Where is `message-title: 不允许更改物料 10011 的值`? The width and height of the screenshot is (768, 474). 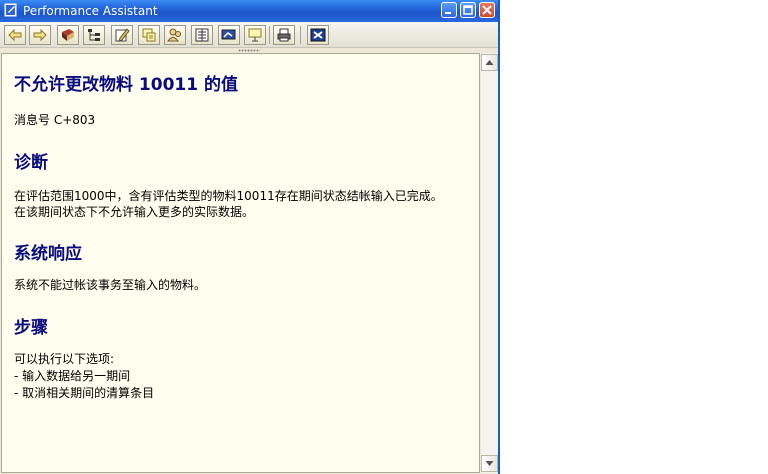 message-title: 不允许更改物料 10011 的值 is located at coordinates (126, 85).